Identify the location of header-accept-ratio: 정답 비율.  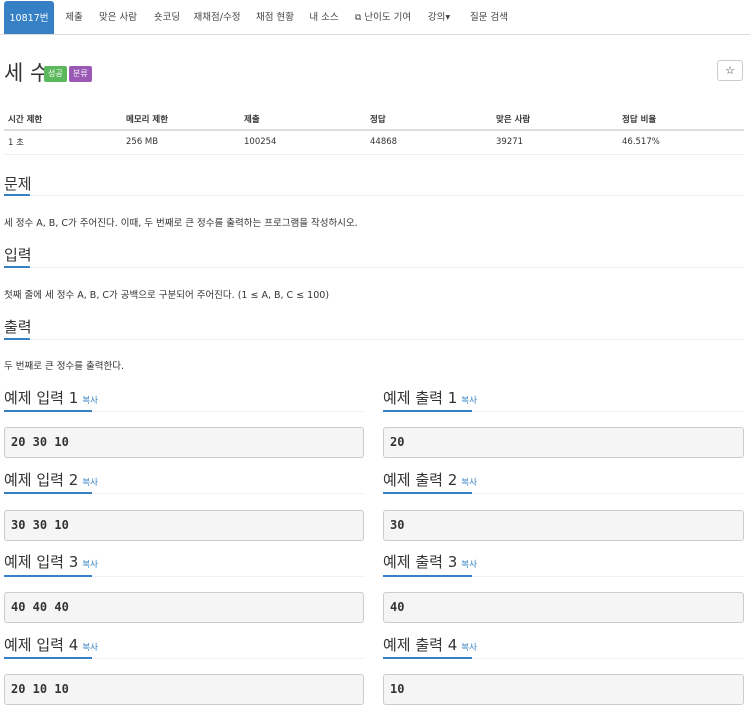
(681, 119).